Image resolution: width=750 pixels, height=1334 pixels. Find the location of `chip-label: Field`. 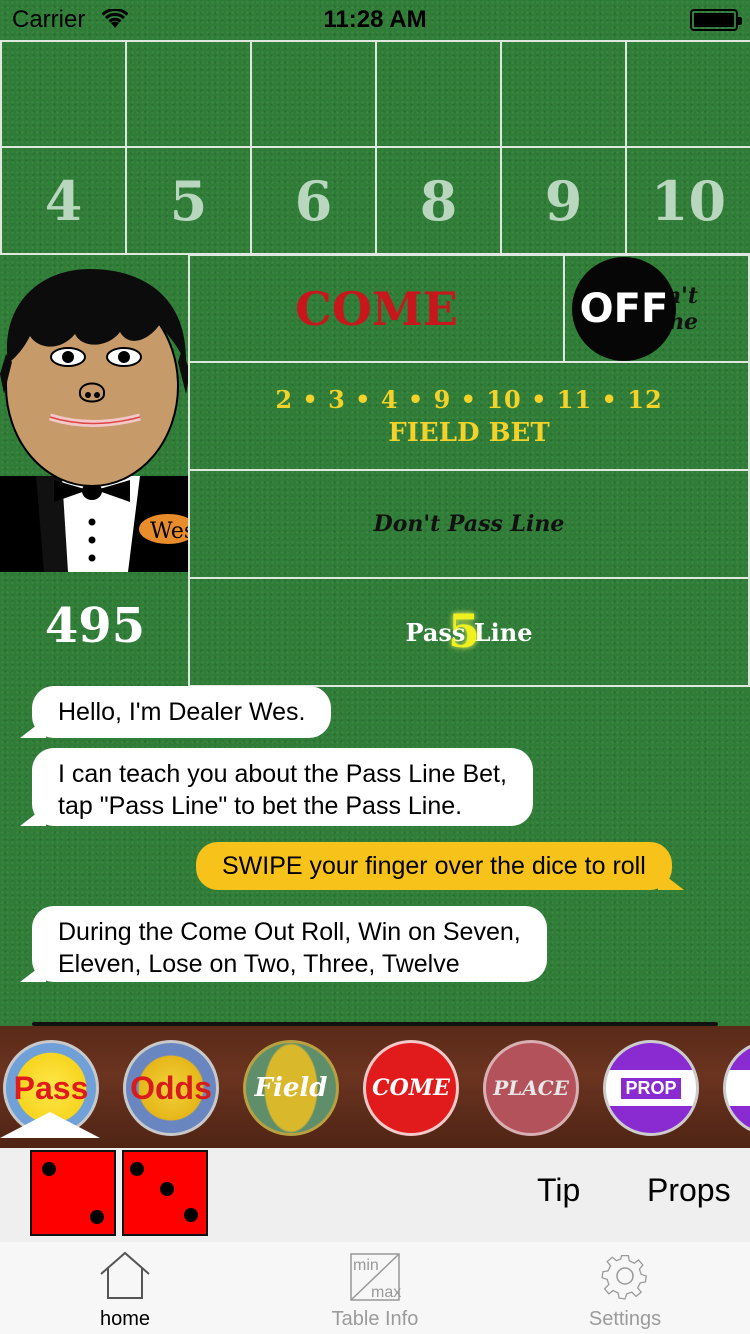

chip-label: Field is located at coordinates (291, 1088).